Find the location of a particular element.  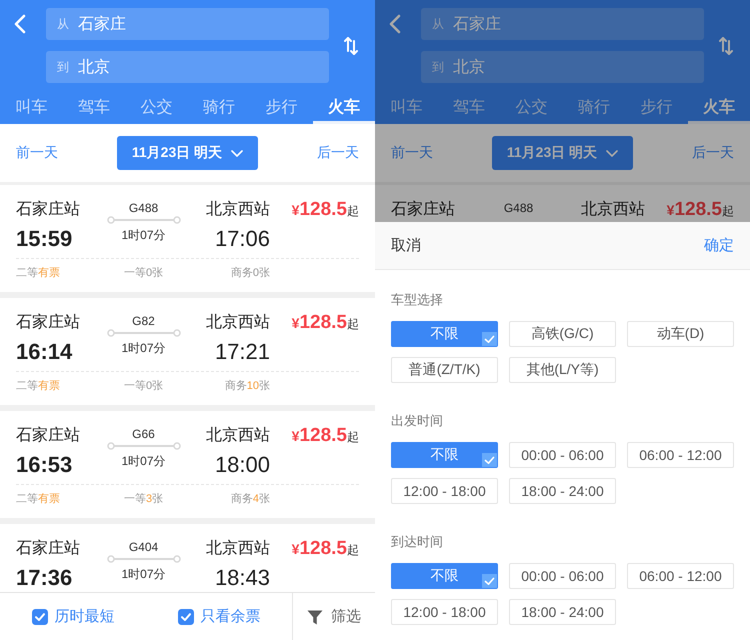

filter-option: 高铁(G/C) is located at coordinates (562, 334).